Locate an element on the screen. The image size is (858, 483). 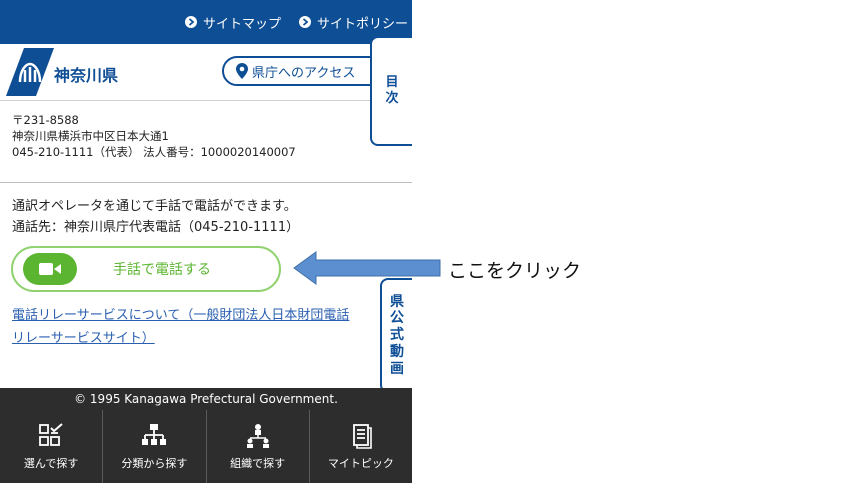
video-camera-icon is located at coordinates (50, 269).